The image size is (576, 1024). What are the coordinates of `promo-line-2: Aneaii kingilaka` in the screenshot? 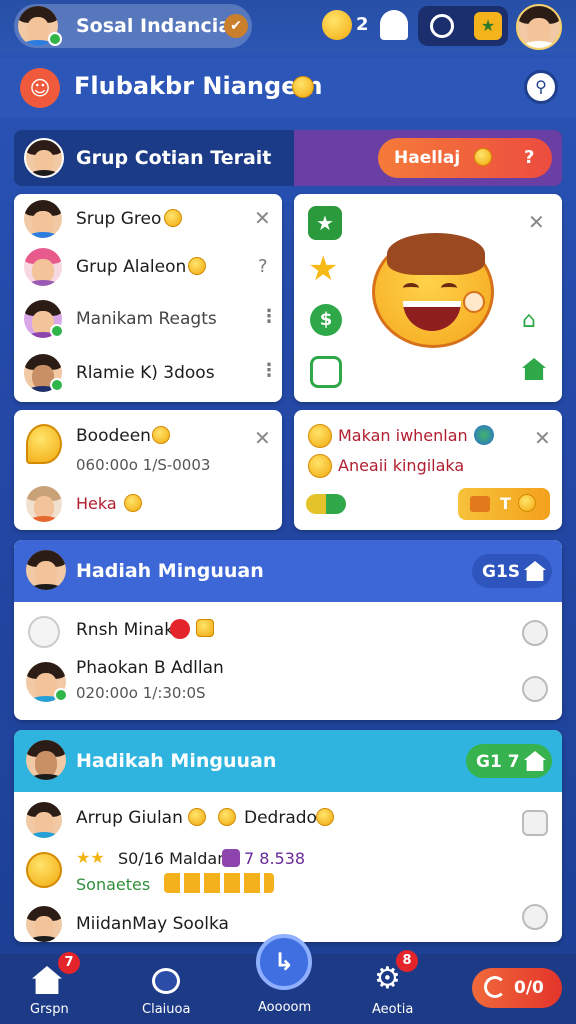 It's located at (401, 465).